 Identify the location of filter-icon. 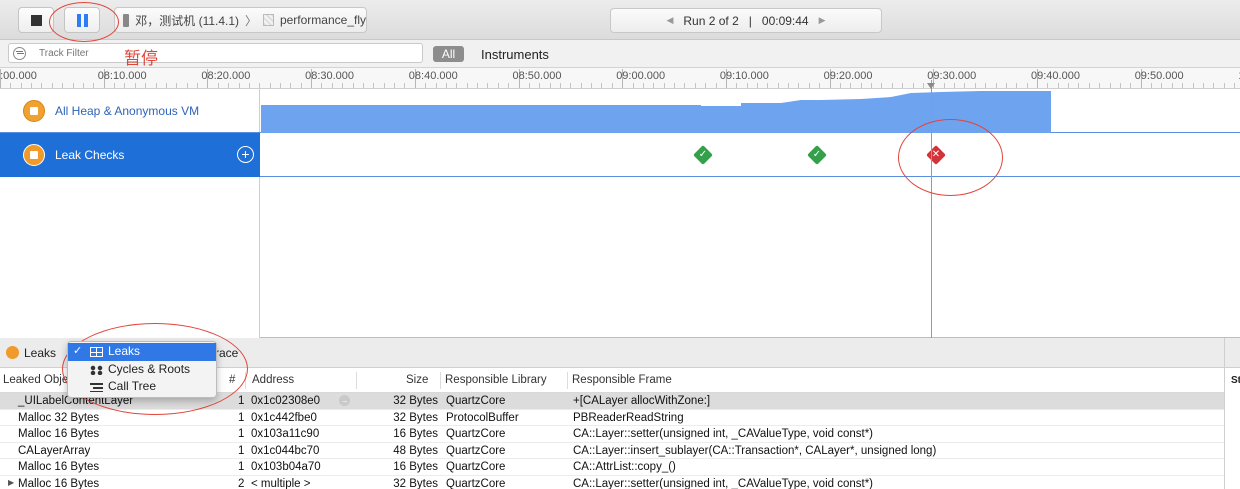
(19, 53).